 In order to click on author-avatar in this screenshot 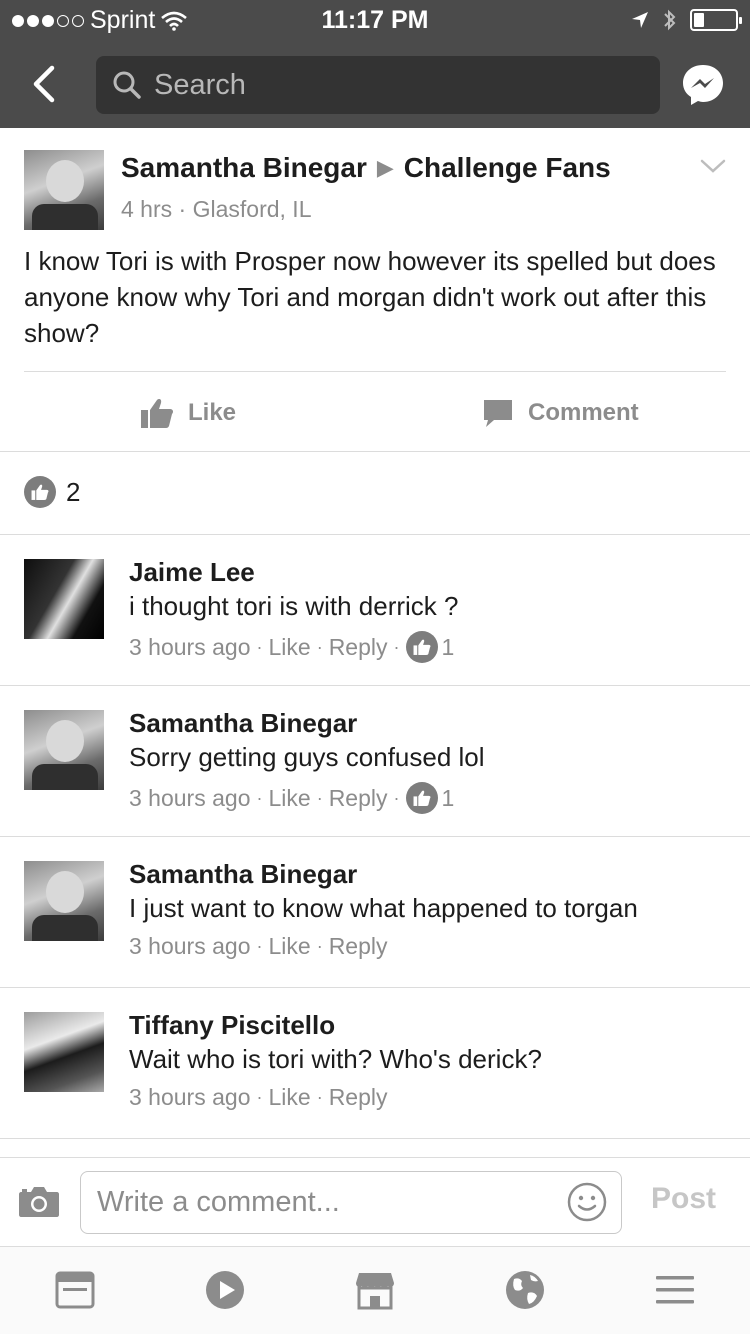, I will do `click(64, 190)`.